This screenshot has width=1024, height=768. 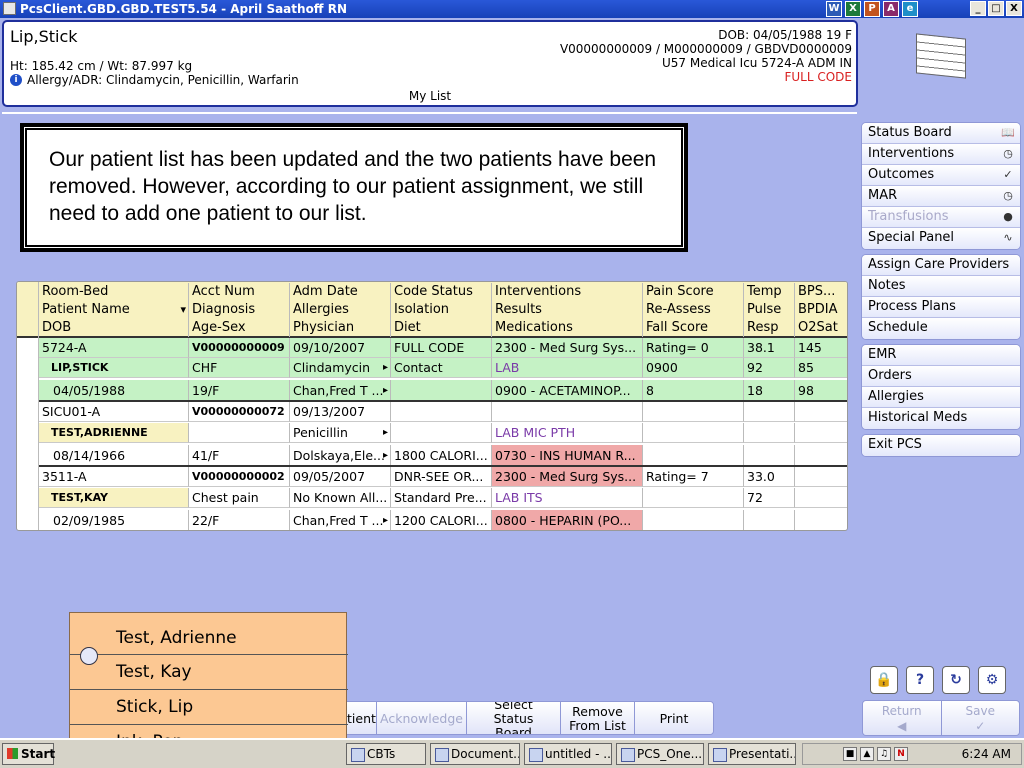 I want to click on nav-status-board: Status Board 📖, so click(x=941, y=133).